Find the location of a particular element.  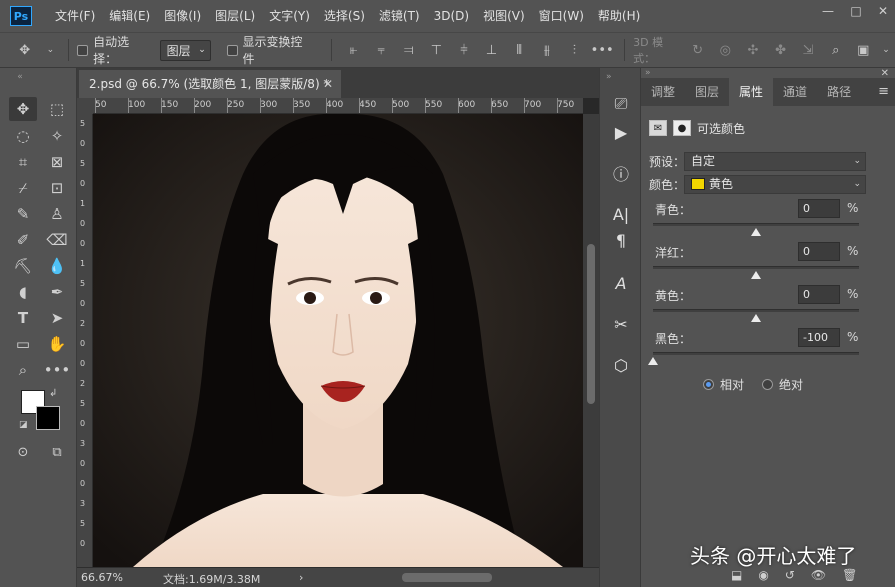

frame-tool-icon: ⊠ is located at coordinates (57, 162).